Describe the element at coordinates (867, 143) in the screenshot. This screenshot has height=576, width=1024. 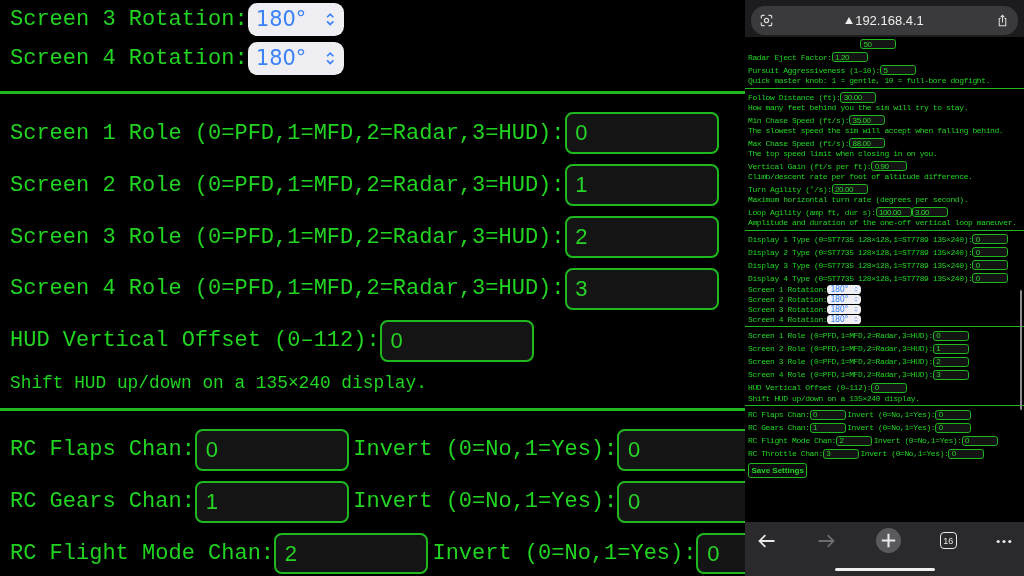
I see `input-field: 88.00` at that location.